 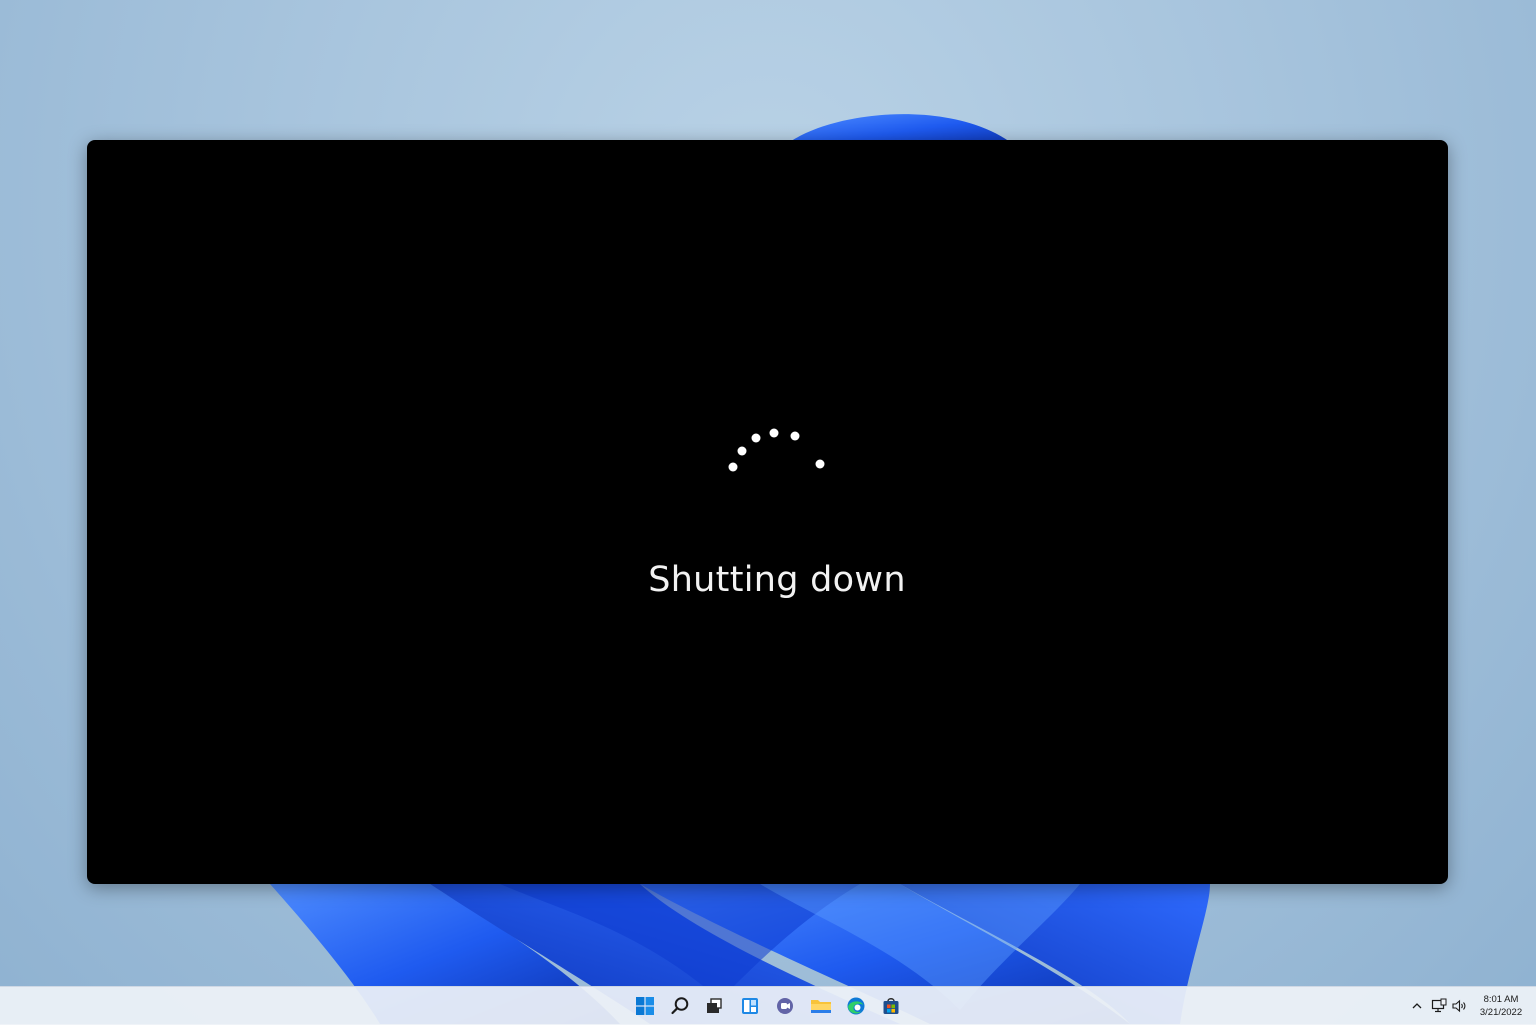 I want to click on network-icon, so click(x=1439, y=1005).